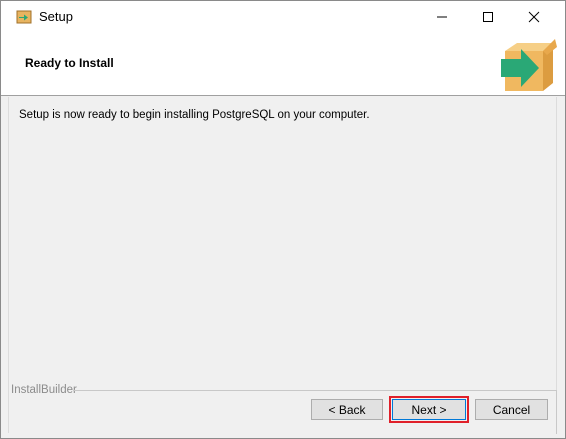 Image resolution: width=566 pixels, height=439 pixels. I want to click on back-button: < Back, so click(347, 409).